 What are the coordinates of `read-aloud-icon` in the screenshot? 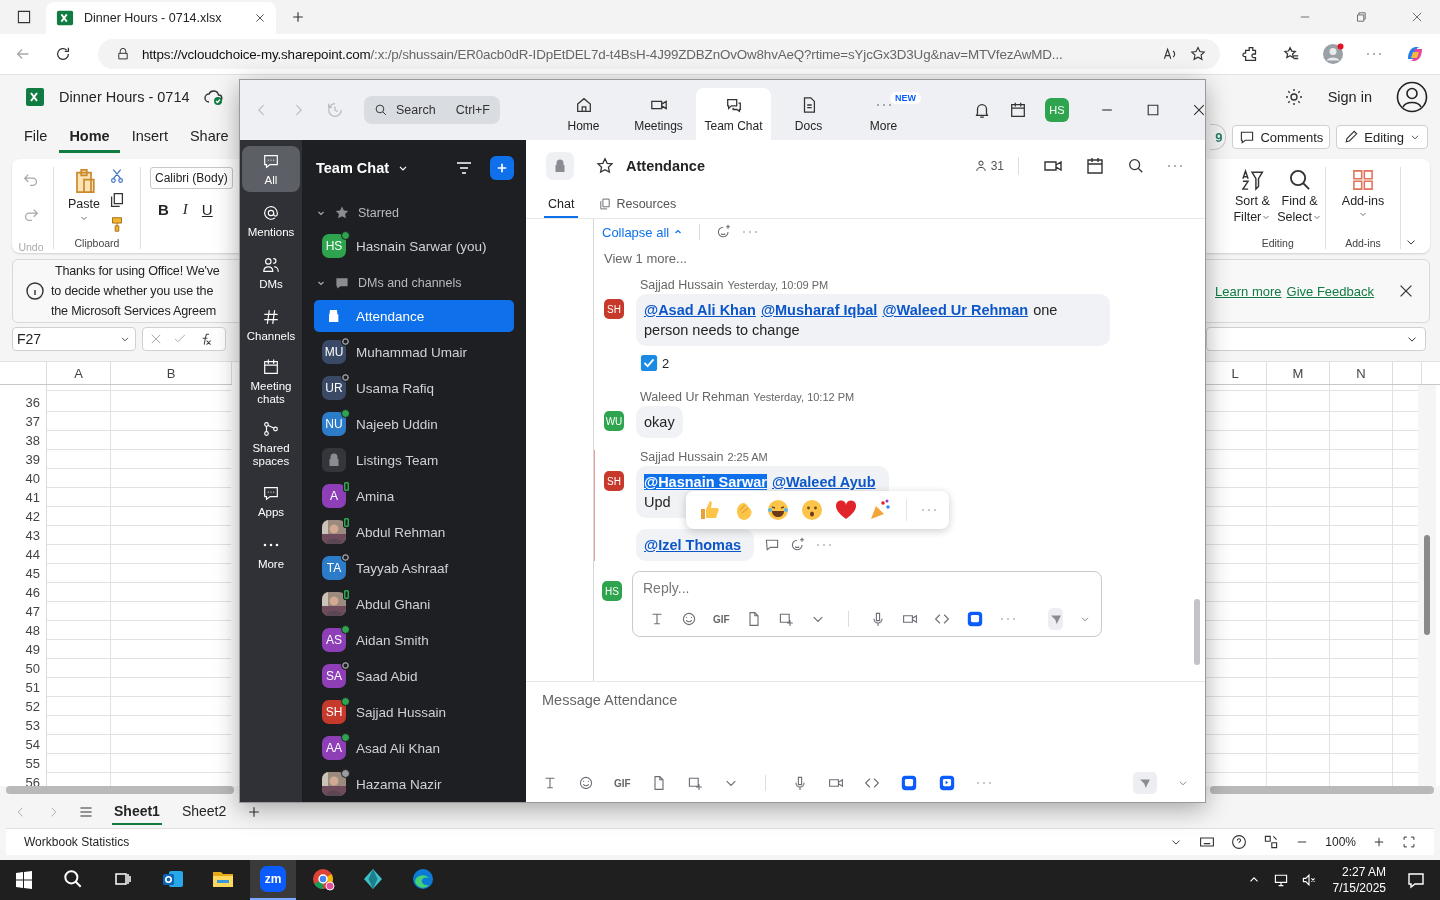 It's located at (1170, 54).